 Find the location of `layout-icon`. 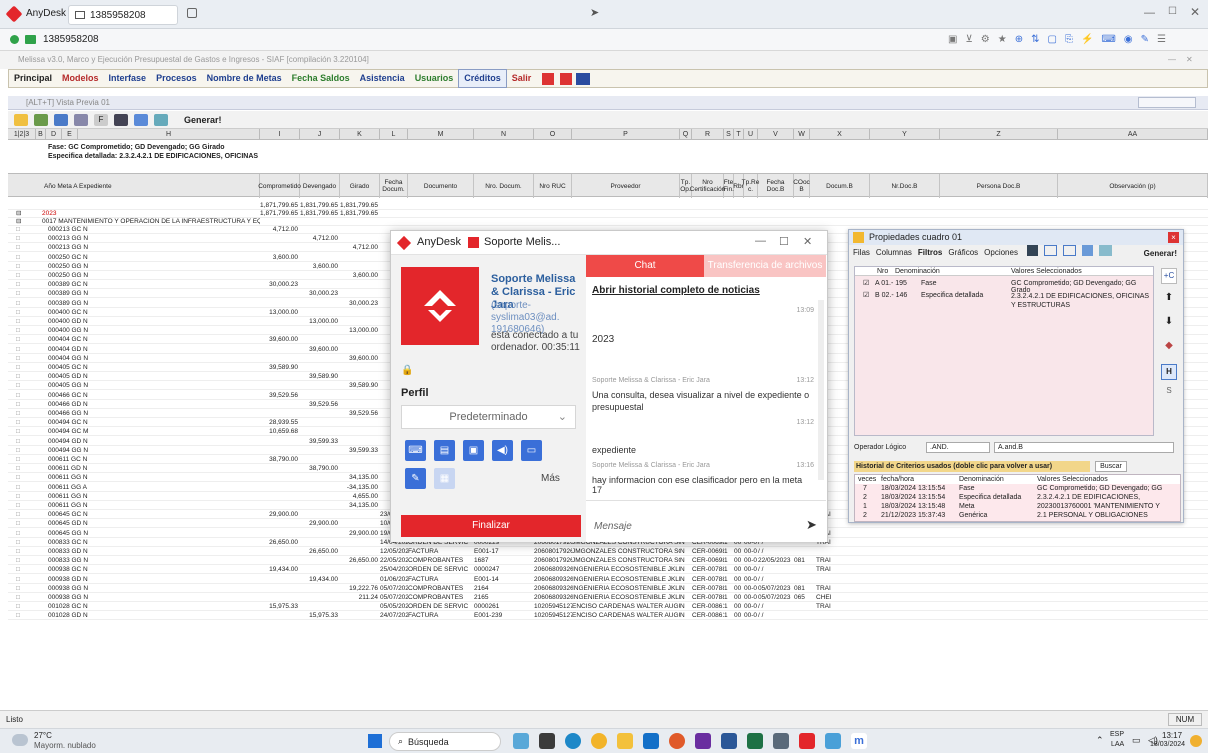

layout-icon is located at coordinates (1069, 250).